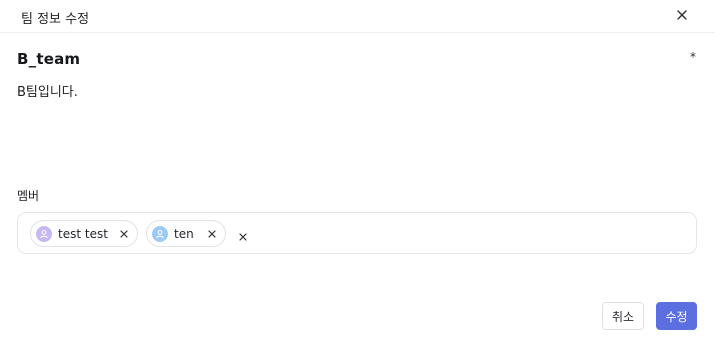 The height and width of the screenshot is (341, 715). I want to click on member-chip: test test, so click(84, 233).